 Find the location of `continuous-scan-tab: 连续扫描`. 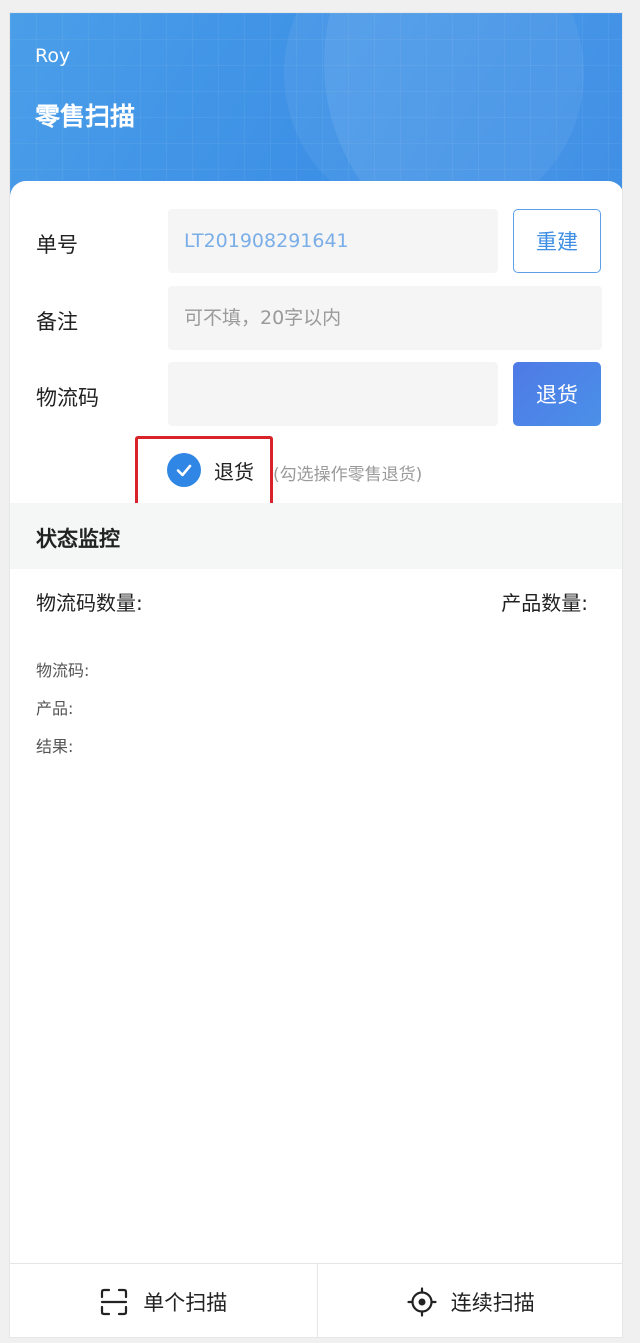

continuous-scan-tab: 连续扫描 is located at coordinates (469, 1300).